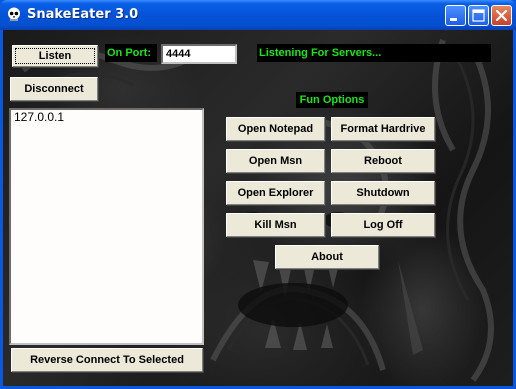  I want to click on kill-msn-button: Kill Msn, so click(275, 225).